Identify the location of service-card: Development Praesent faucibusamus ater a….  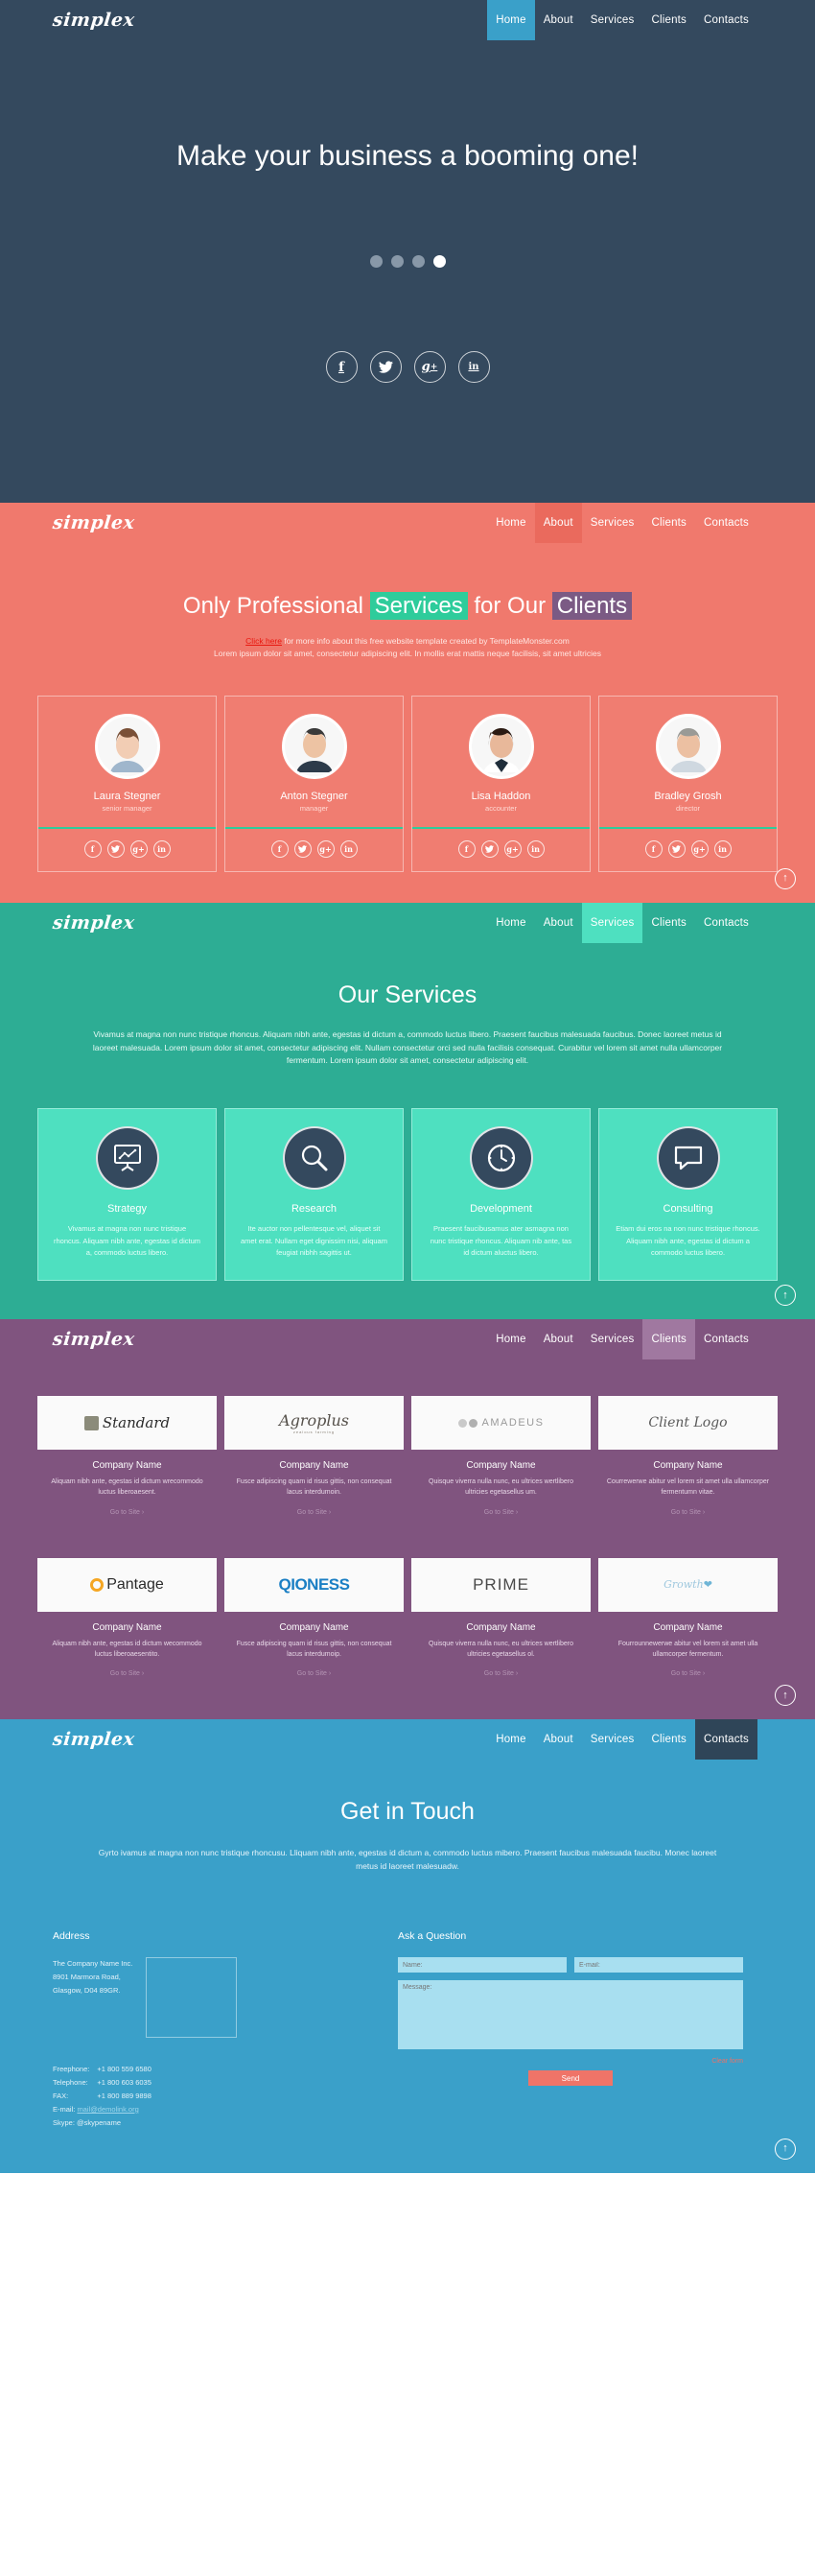
(501, 1195).